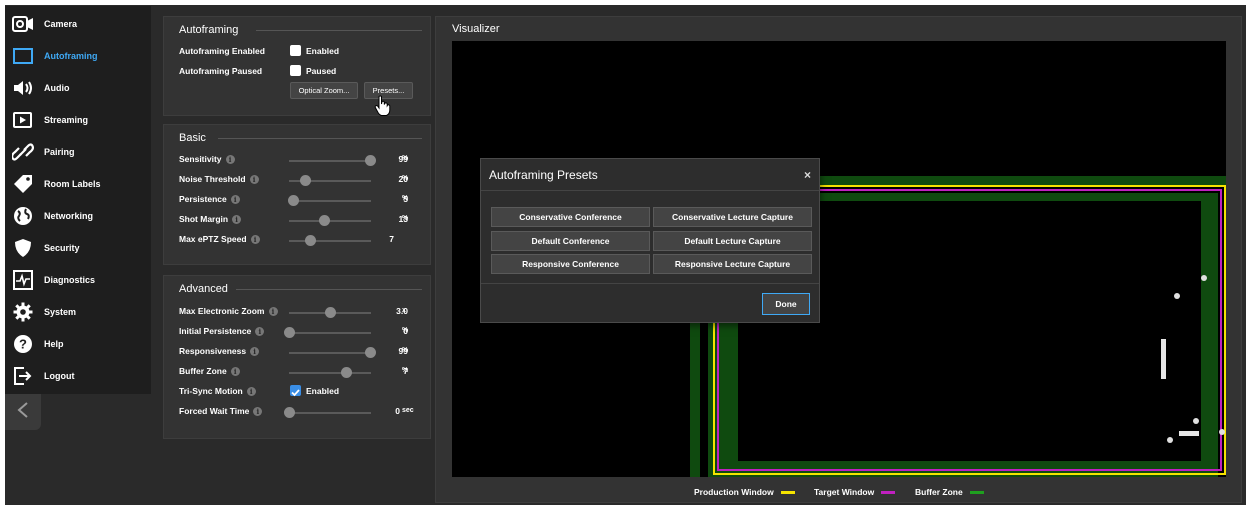 Image resolution: width=1251 pixels, height=508 pixels. I want to click on forced-wait-time-unit: sec, so click(408, 410).